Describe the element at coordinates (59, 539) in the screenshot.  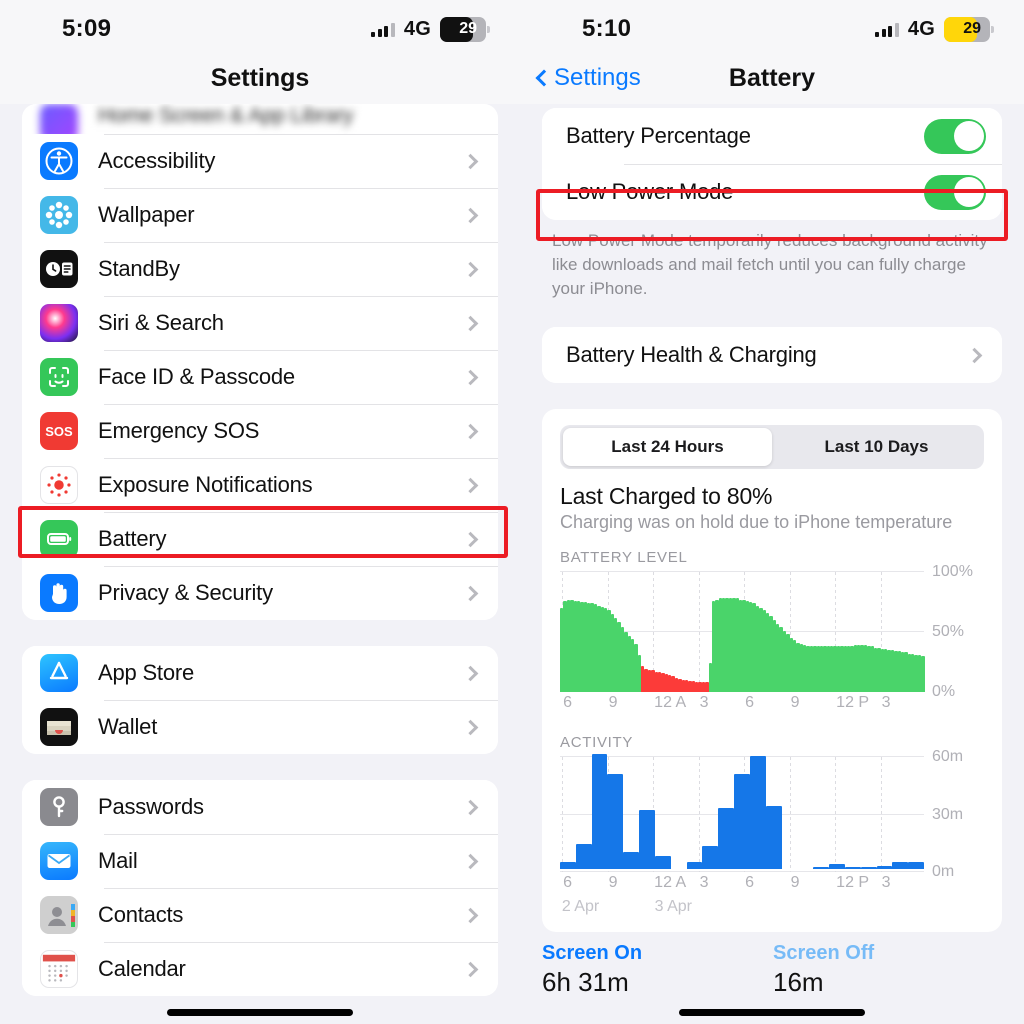
I see `battery-icon` at that location.